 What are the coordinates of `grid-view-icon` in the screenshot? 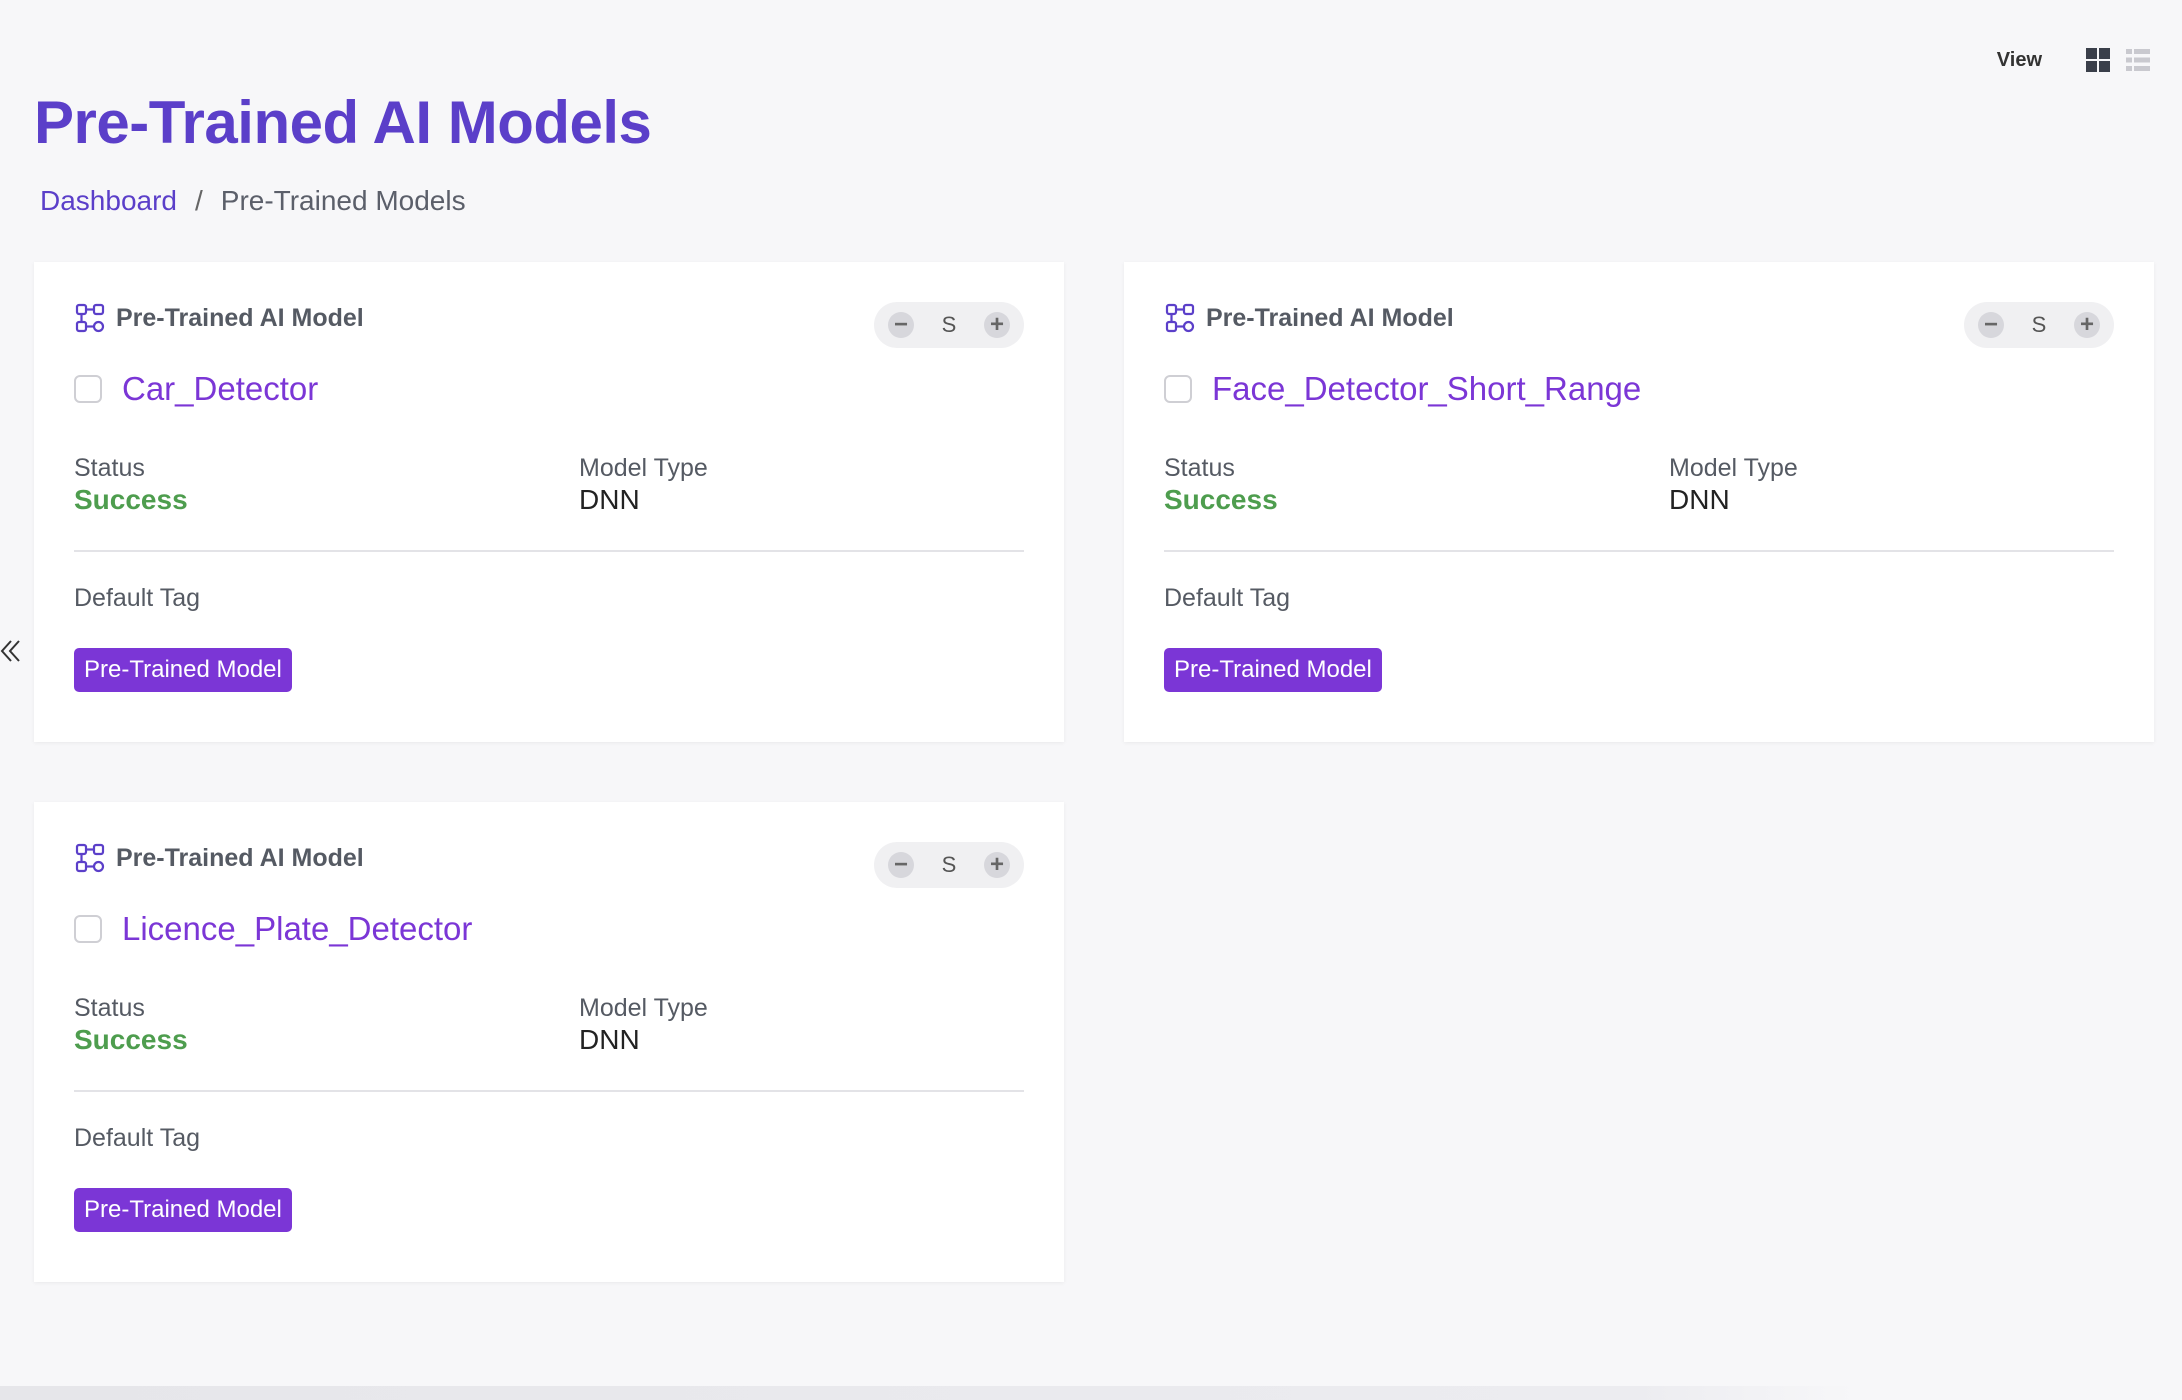 It's located at (2098, 60).